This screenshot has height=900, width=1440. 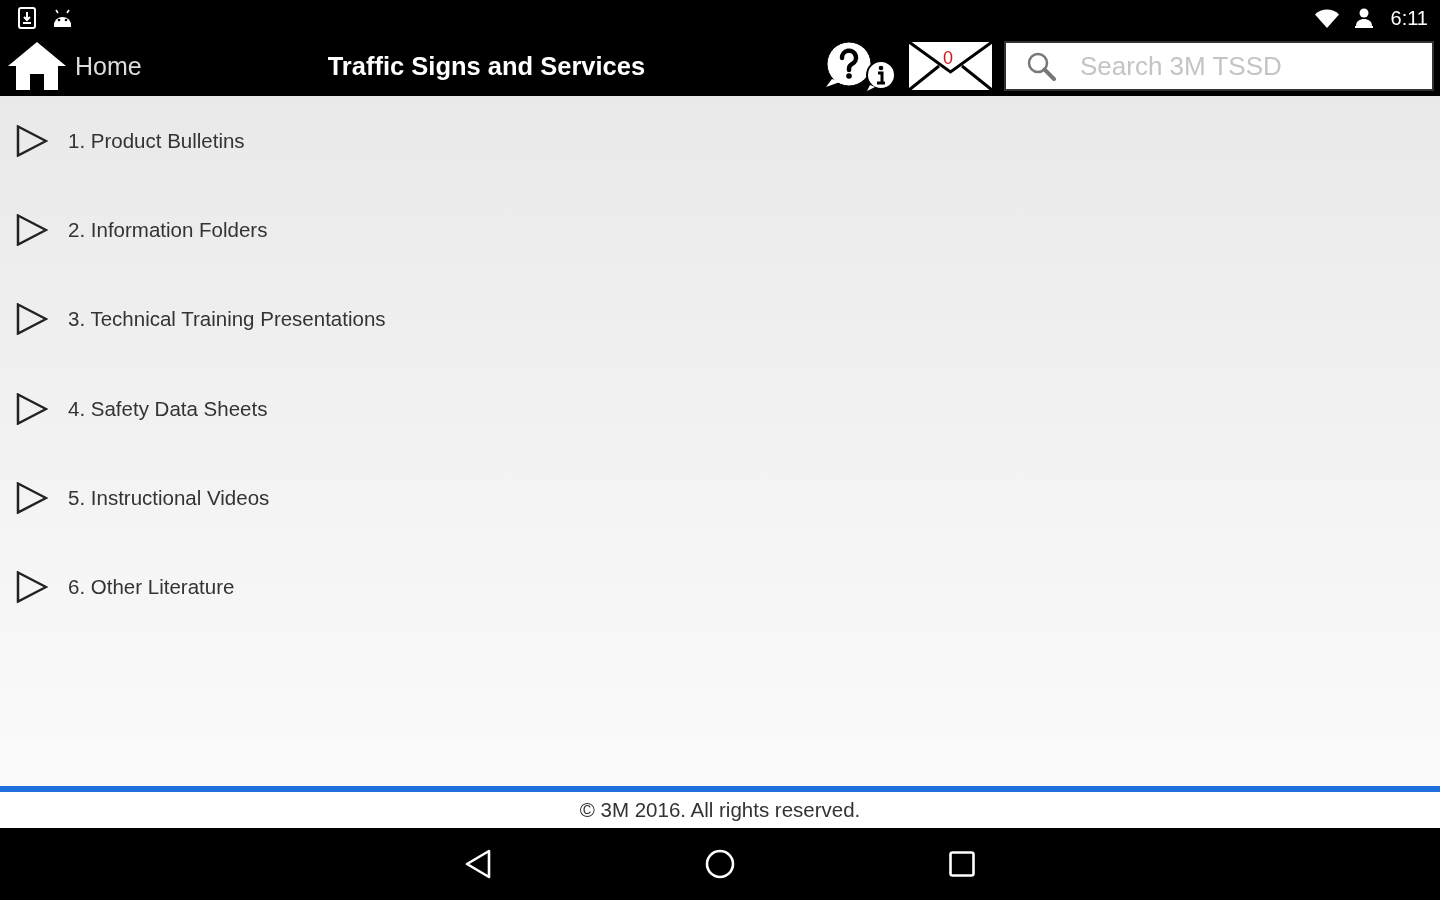 I want to click on app-title: Traffic Signs and Services, so click(x=486, y=66).